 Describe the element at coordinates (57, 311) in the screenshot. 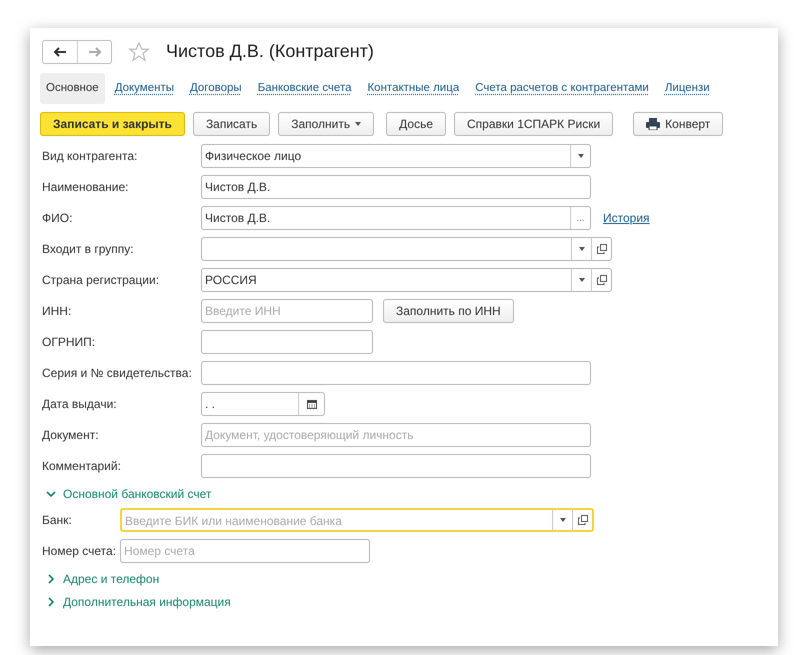

I see `field-label: ИНН:` at that location.